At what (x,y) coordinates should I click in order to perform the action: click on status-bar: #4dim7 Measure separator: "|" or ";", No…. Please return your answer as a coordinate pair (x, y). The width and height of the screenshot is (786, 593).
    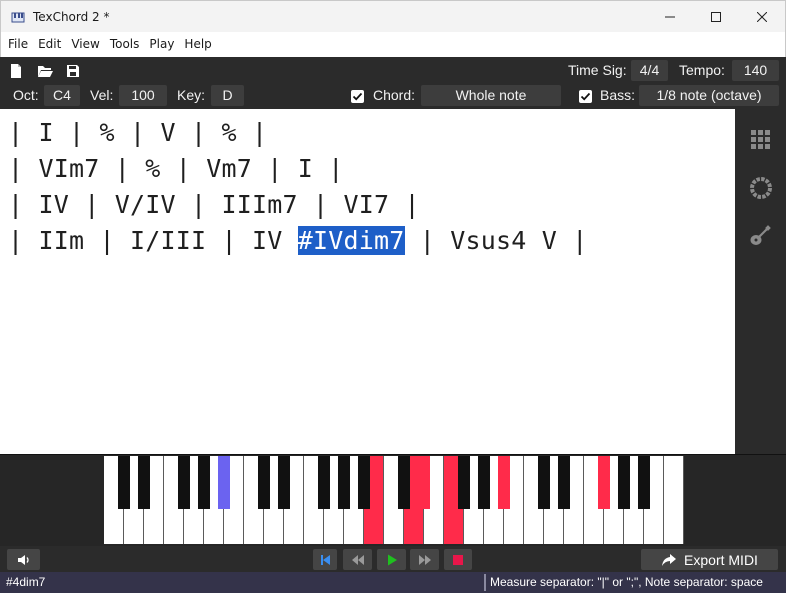
    Looking at the image, I should click on (393, 582).